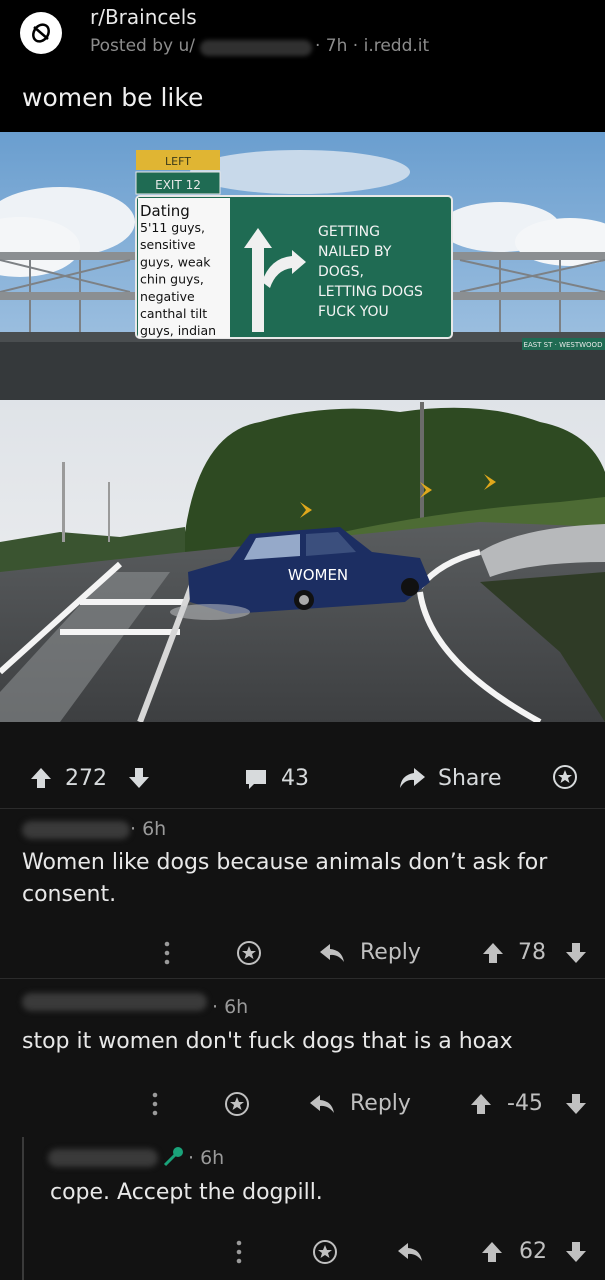 This screenshot has height=1280, width=605. What do you see at coordinates (355, 252) in the screenshot?
I see `sign-right-line: NAILED BY` at bounding box center [355, 252].